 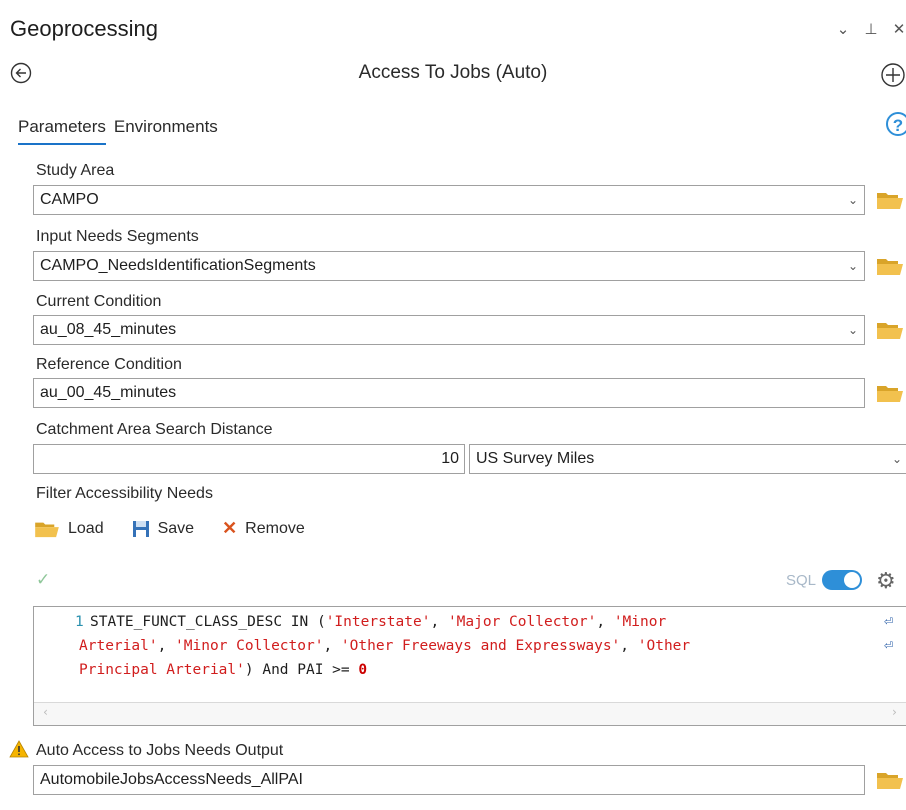 What do you see at coordinates (449, 393) in the screenshot?
I see `reference-condition-input: au_00_45_minutes` at bounding box center [449, 393].